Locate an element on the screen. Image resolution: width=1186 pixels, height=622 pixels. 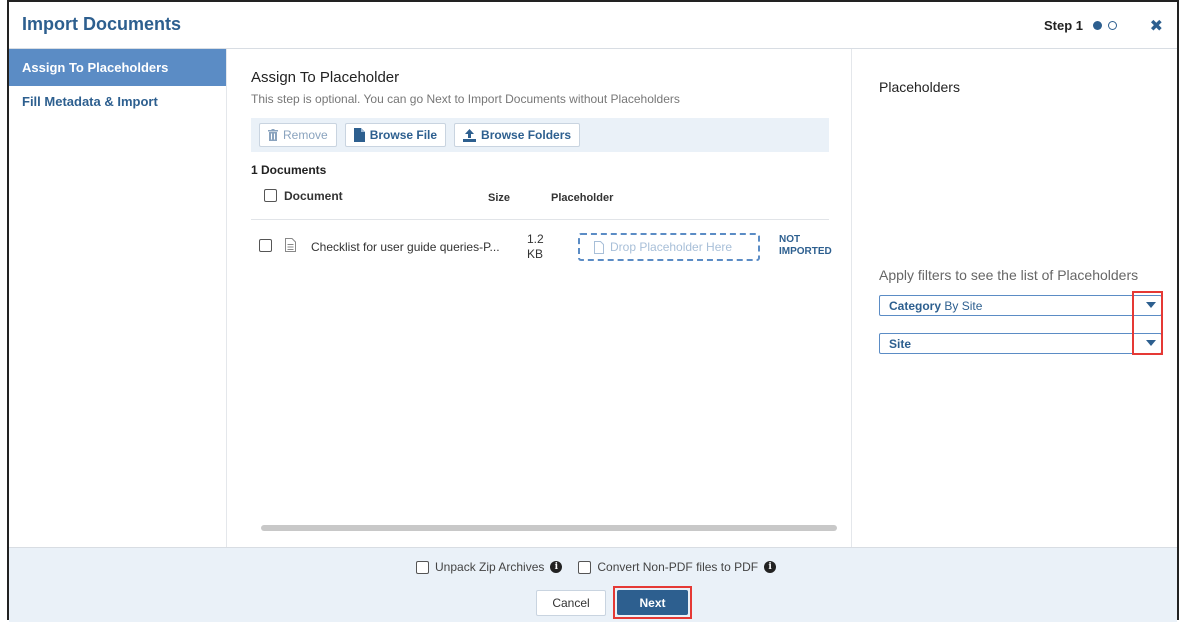
site-select: Site is located at coordinates (1020, 343).